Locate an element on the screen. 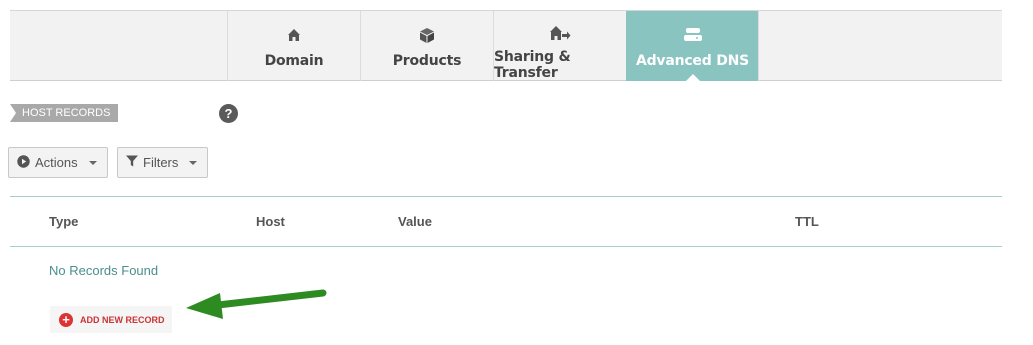 This screenshot has height=345, width=1033. add-new-record-label: ADD NEW RECORD is located at coordinates (122, 319).